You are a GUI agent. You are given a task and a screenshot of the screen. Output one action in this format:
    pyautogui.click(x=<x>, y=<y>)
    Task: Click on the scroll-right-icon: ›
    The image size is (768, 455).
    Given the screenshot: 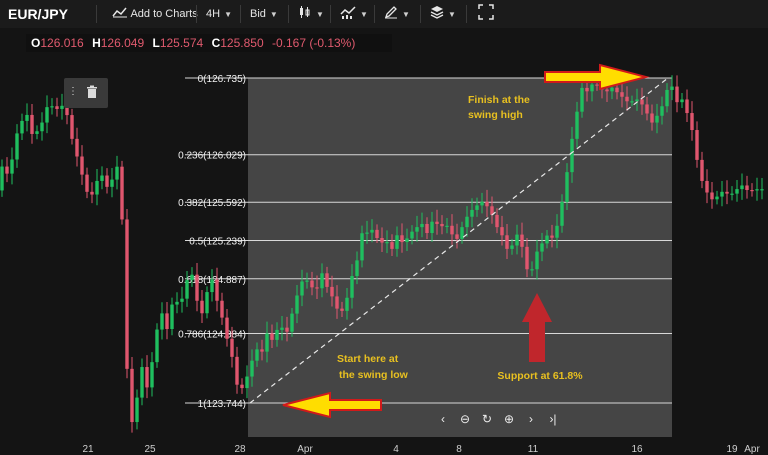 What is the action you would take?
    pyautogui.click(x=531, y=419)
    